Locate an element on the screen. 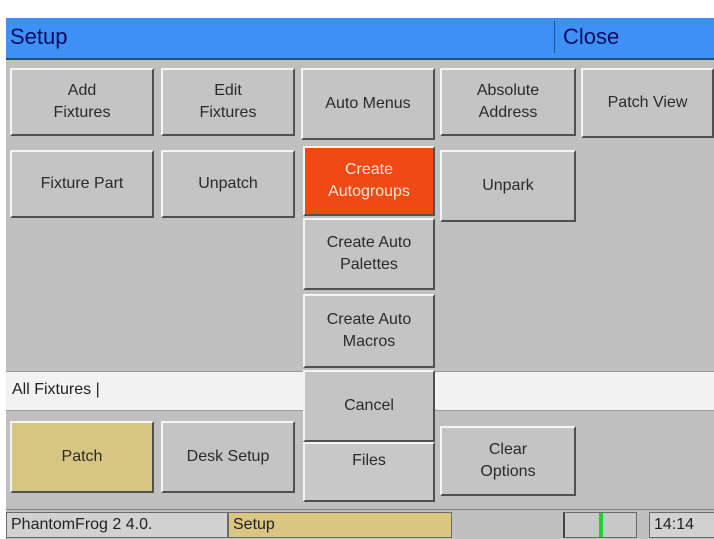 The image size is (714, 539). meter-bar is located at coordinates (601, 525).